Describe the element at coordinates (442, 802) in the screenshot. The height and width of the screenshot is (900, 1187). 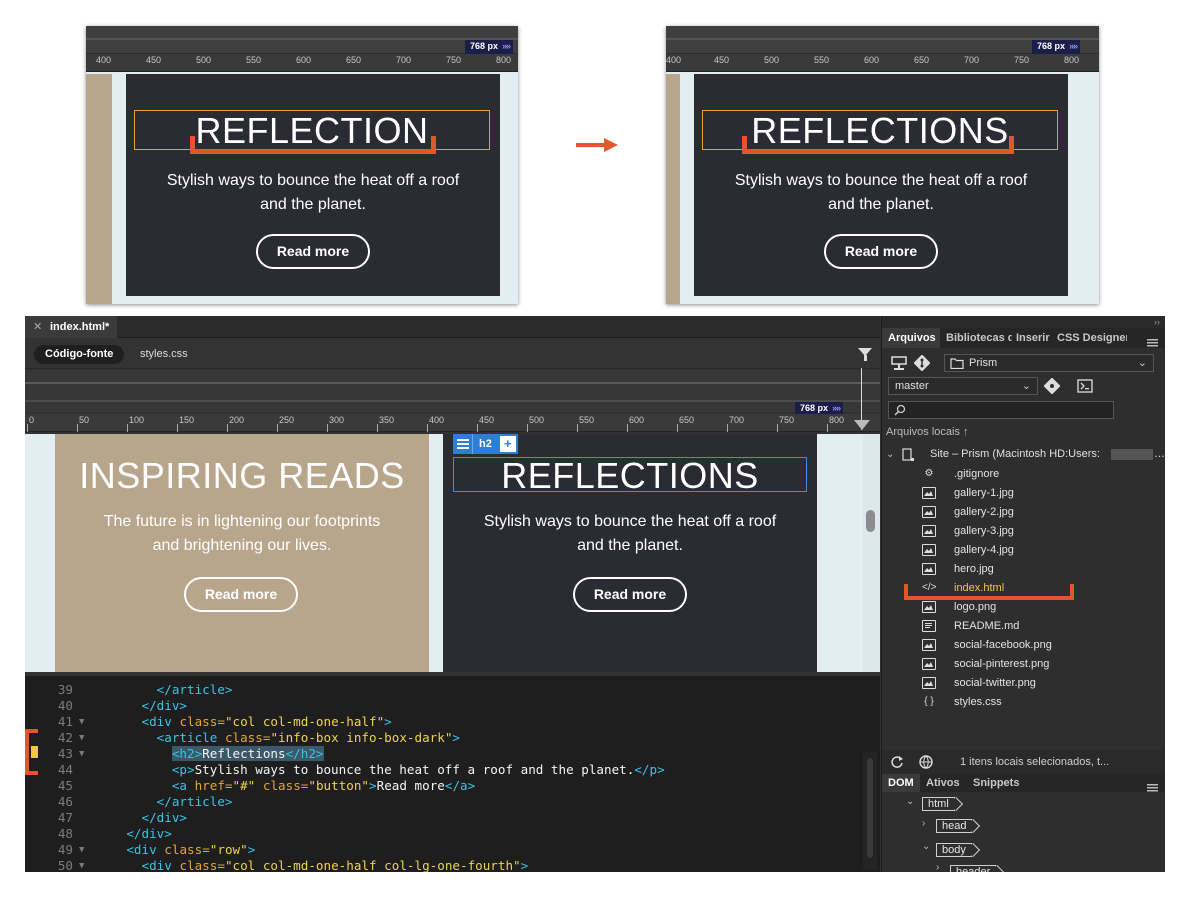
I see `code-line: 46 </article>` at that location.